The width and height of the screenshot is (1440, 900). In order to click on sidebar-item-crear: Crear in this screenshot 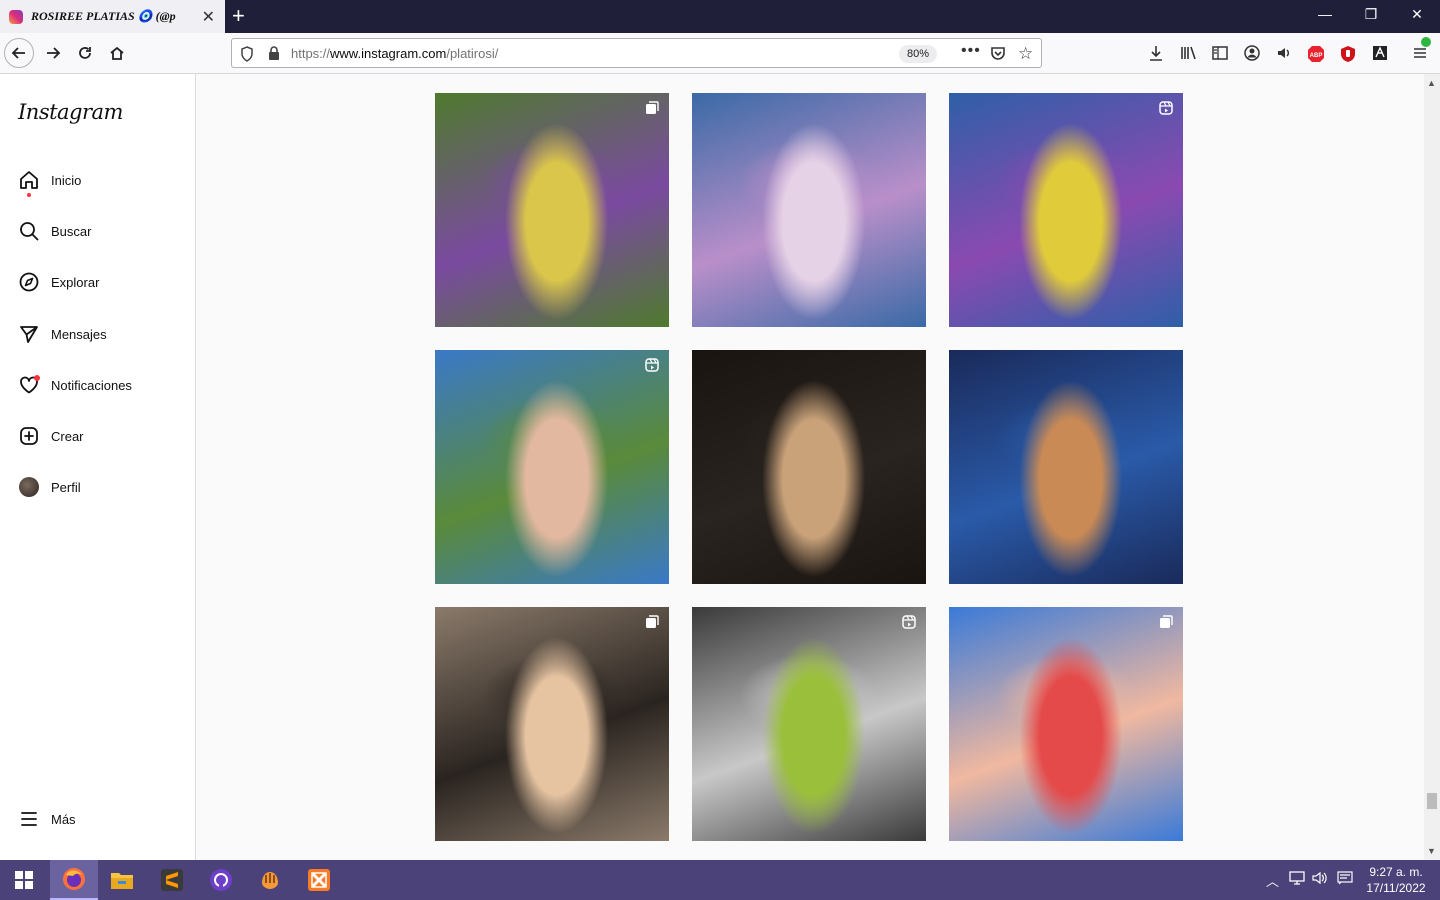, I will do `click(51, 436)`.